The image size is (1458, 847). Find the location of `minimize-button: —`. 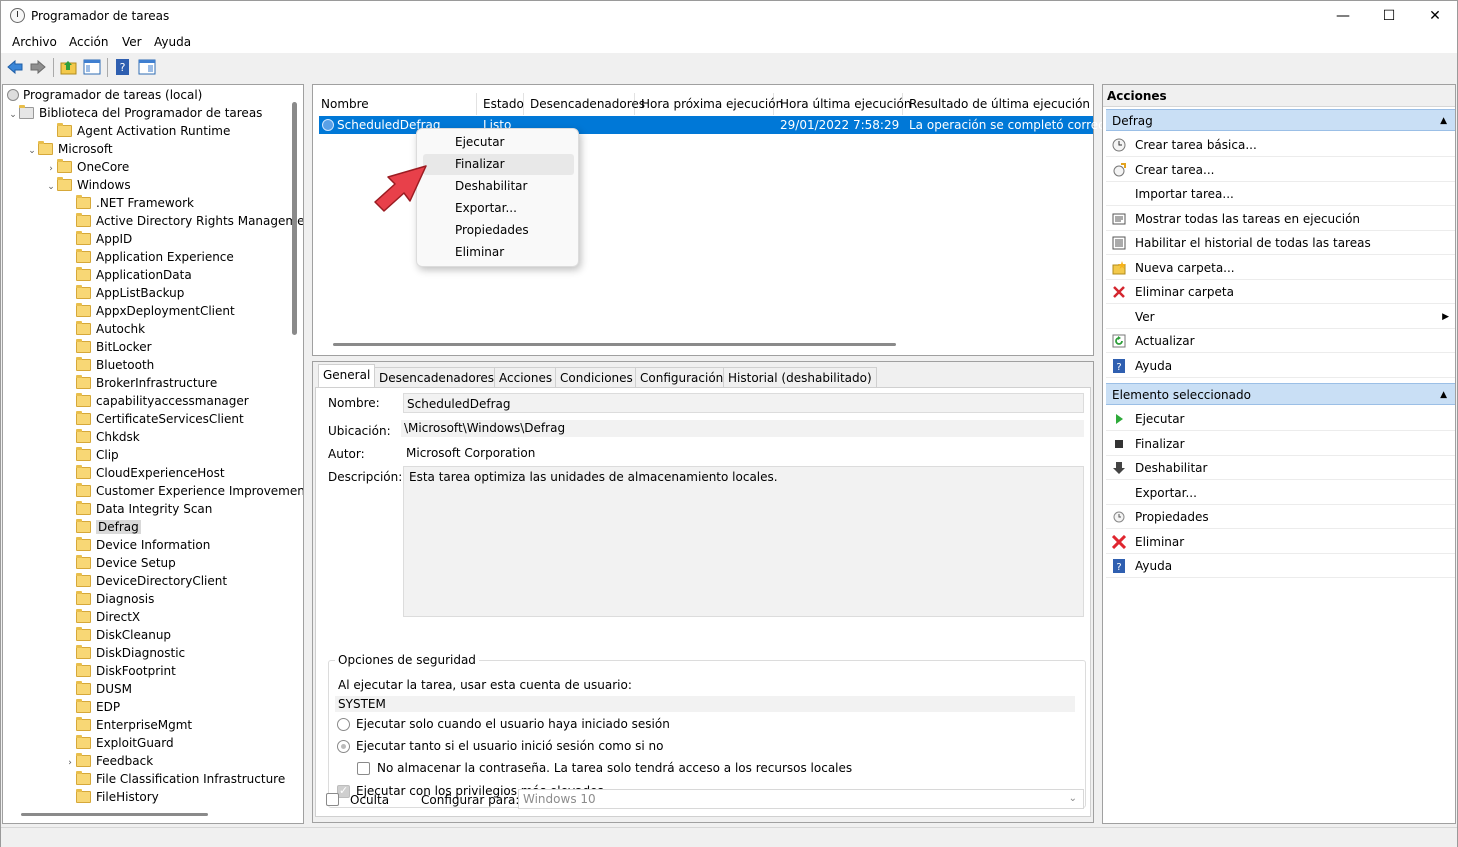

minimize-button: — is located at coordinates (1343, 16).